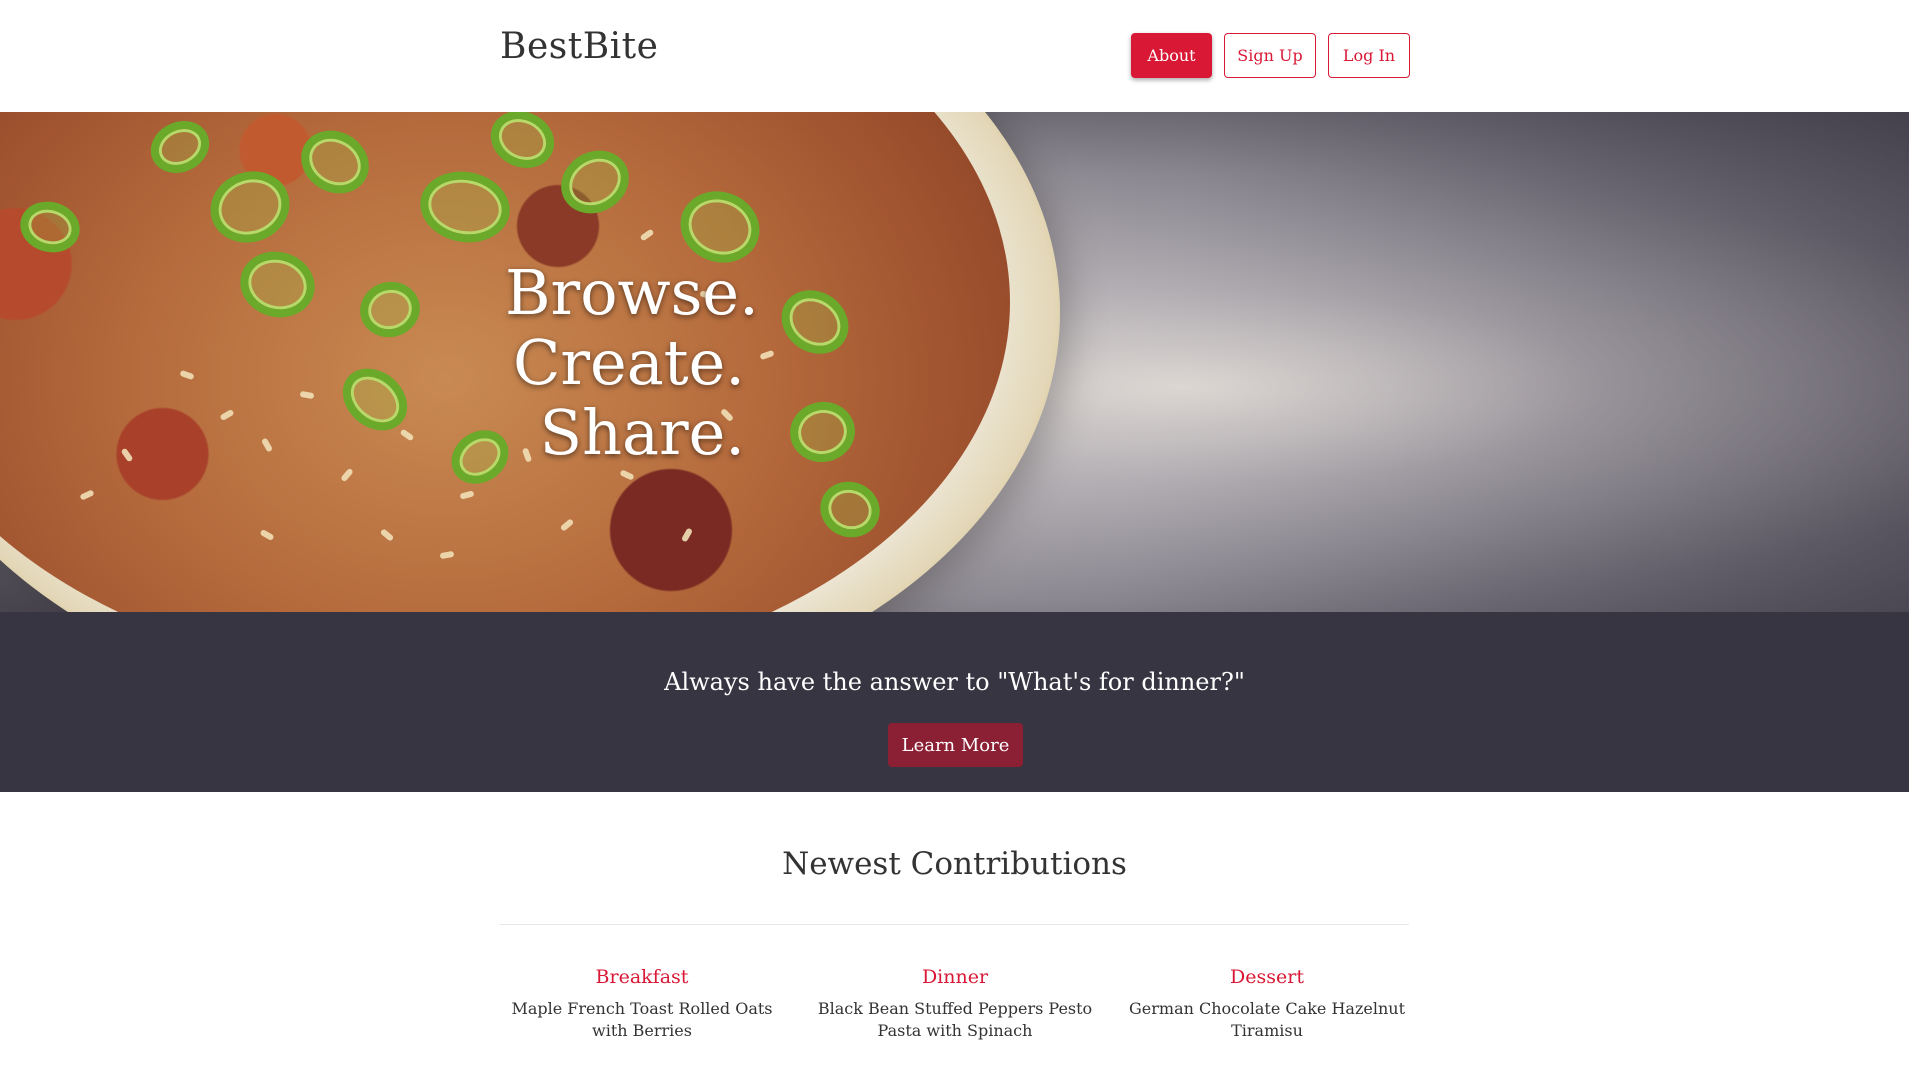 The width and height of the screenshot is (1909, 1077). I want to click on hero-tagline: Browse. Create. Share., so click(632, 362).